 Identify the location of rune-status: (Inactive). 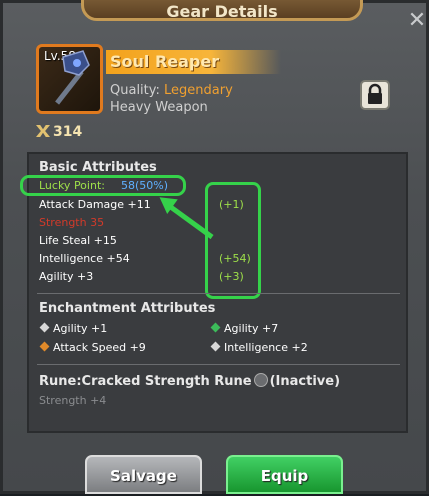
(305, 381).